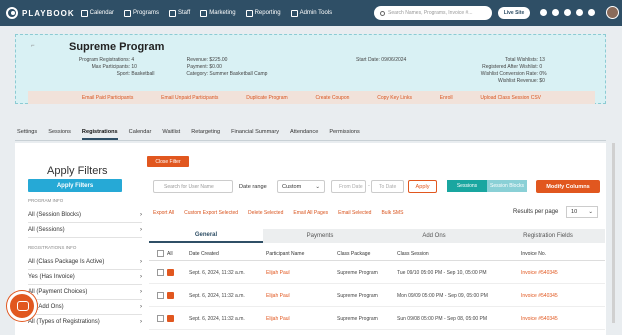  I want to click on tab-waitlist: Waitlist, so click(171, 134).